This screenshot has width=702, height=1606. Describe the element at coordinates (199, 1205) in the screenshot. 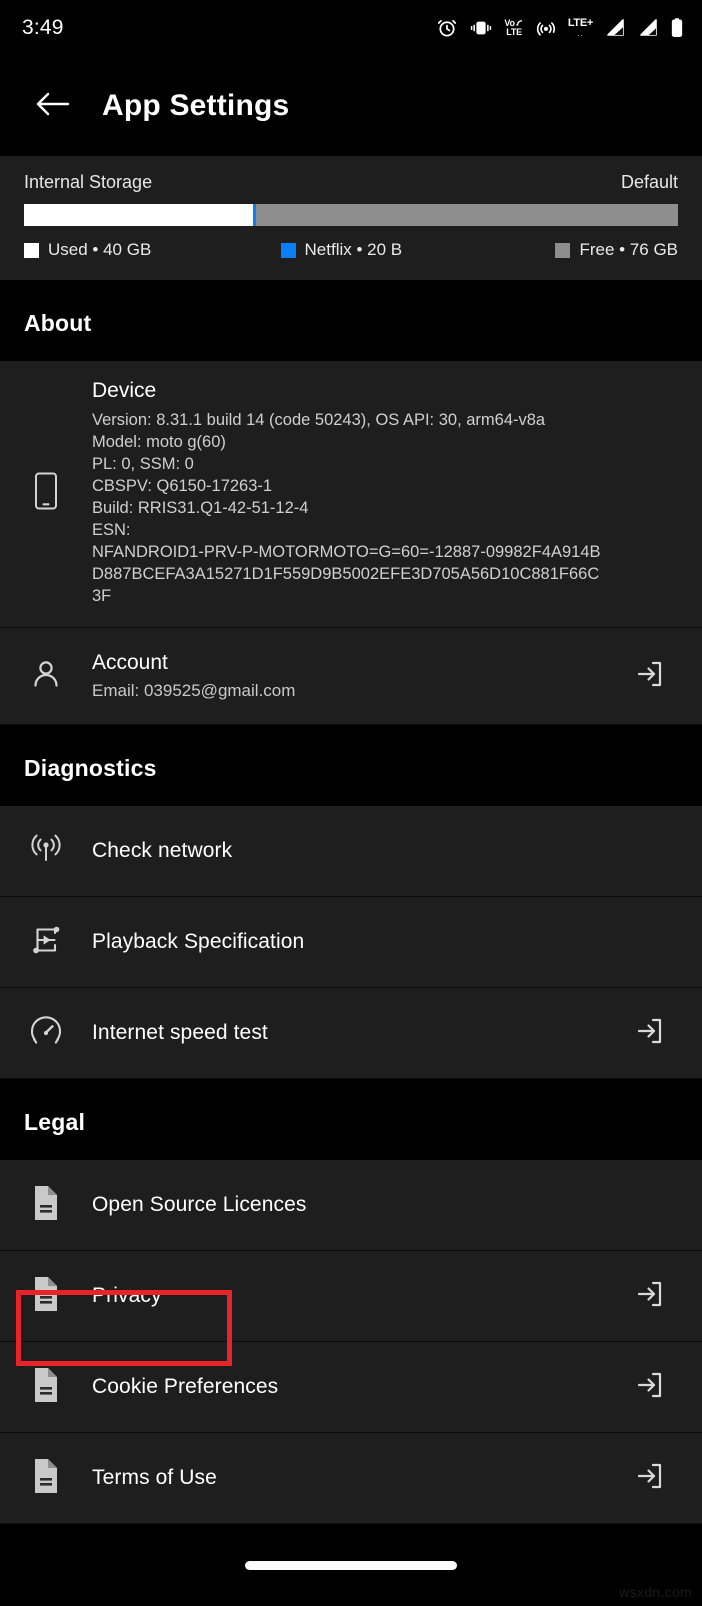

I see `row-label-open-source-licences: Open Source Licences` at that location.